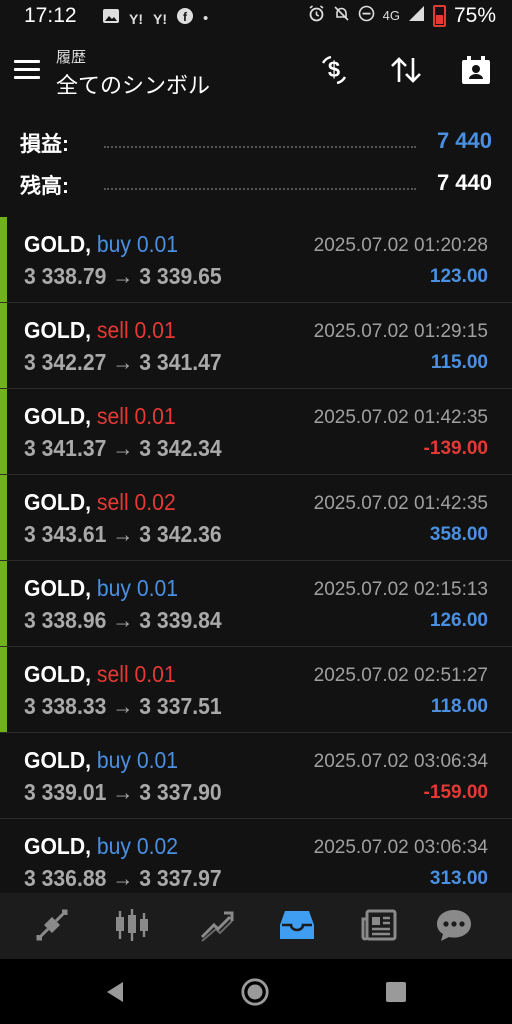  I want to click on app-header: 履歴 全てのシンボル $, so click(256, 71).